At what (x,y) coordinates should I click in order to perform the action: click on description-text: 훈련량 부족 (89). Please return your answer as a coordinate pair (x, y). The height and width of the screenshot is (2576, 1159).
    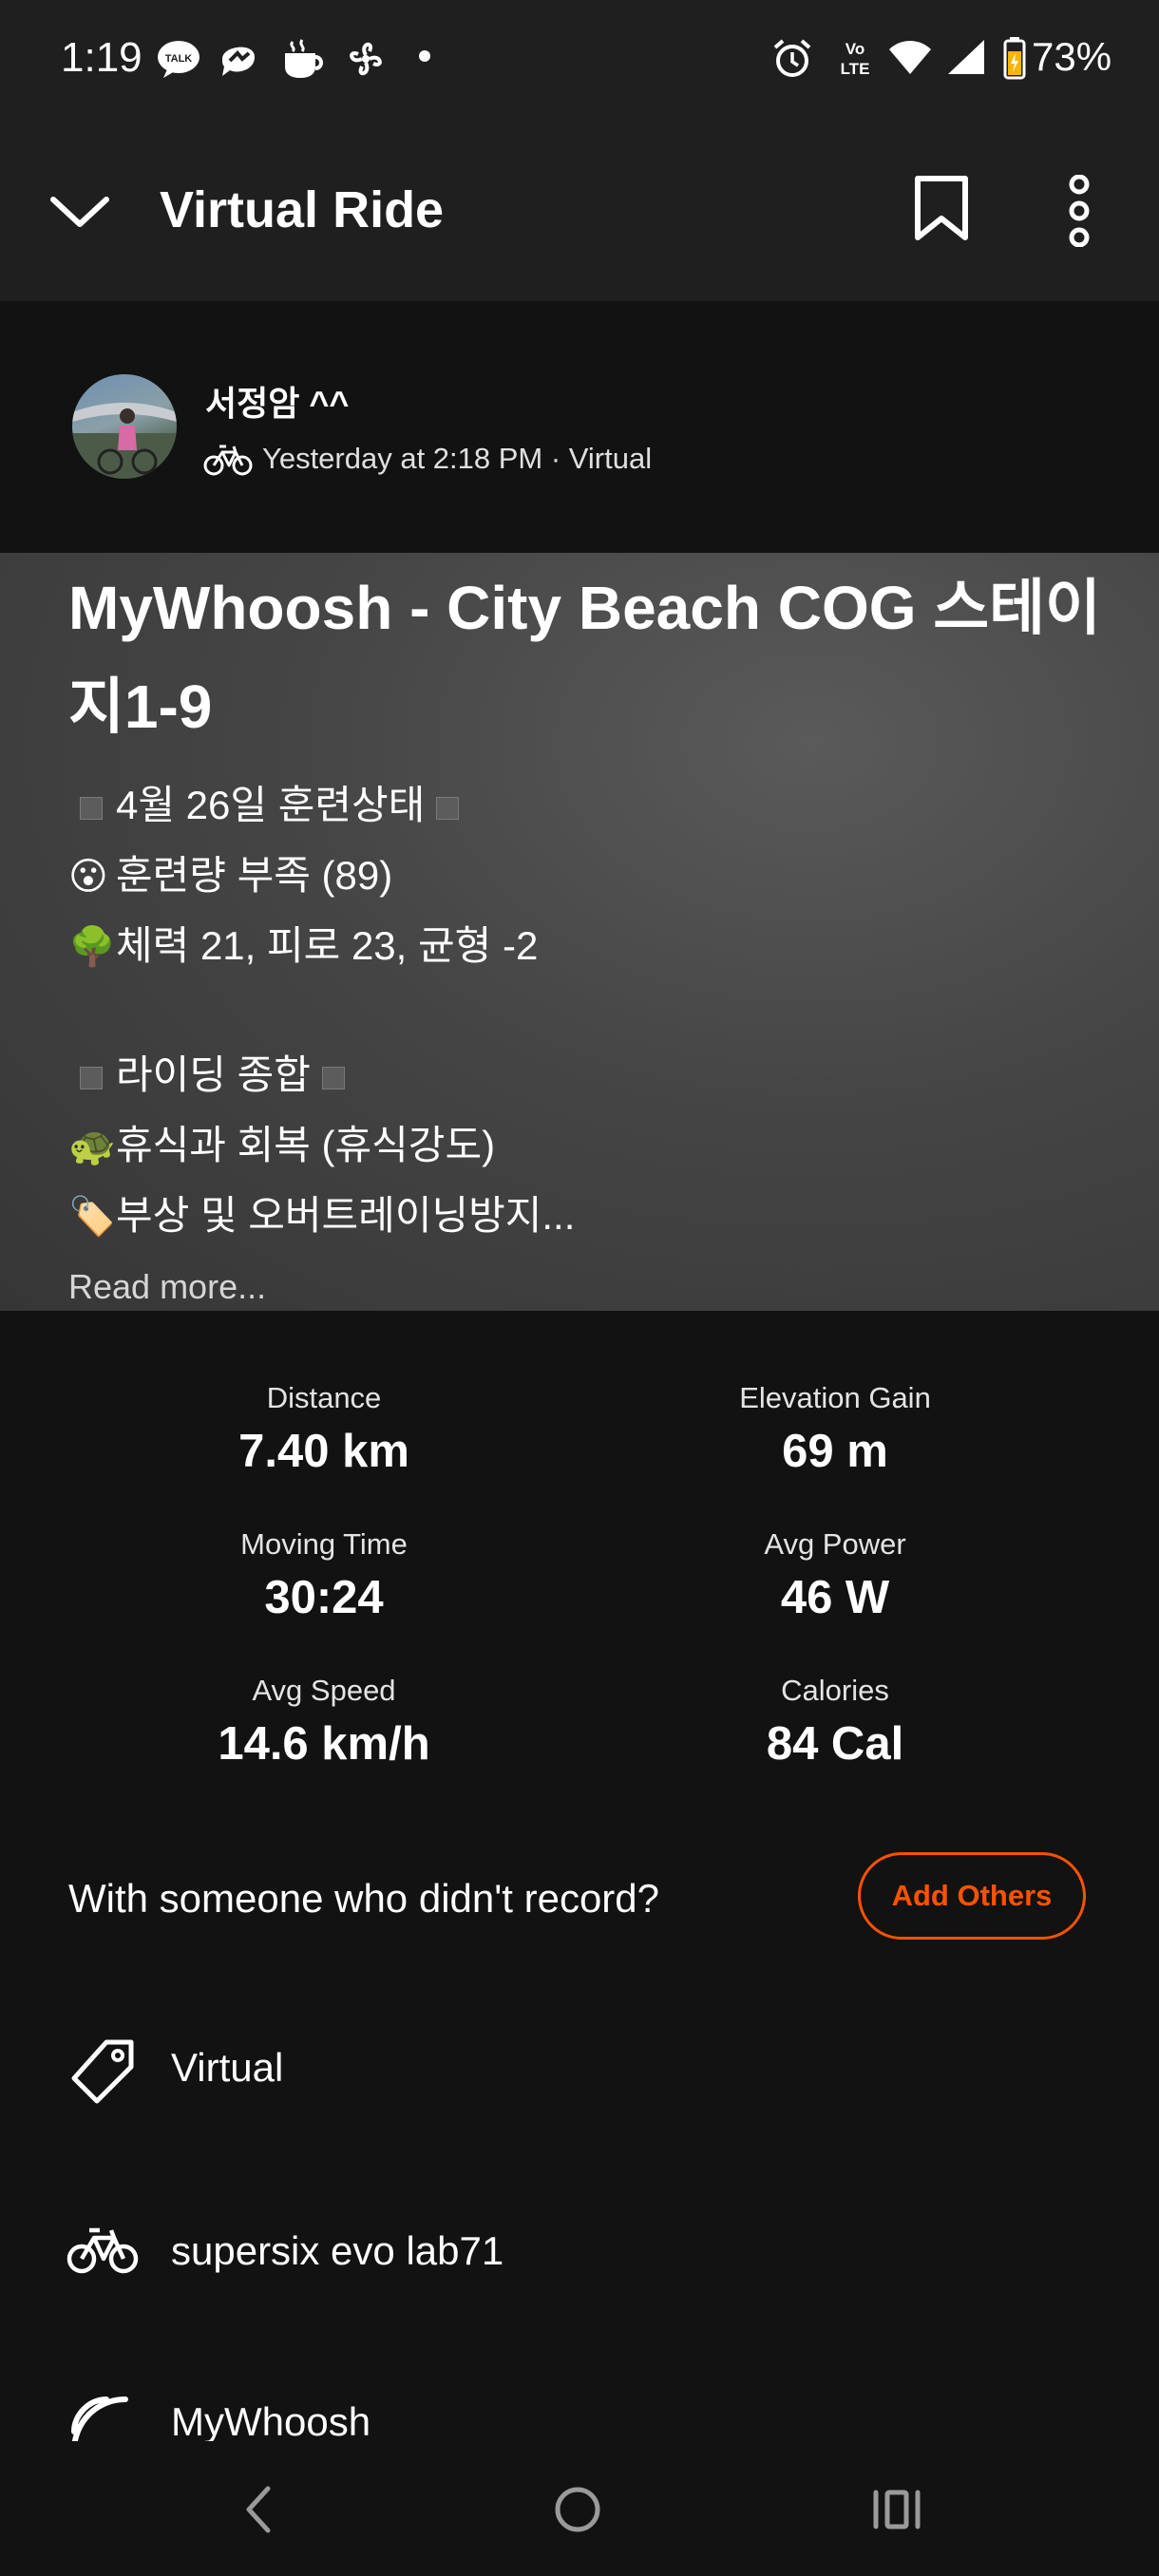
    Looking at the image, I should click on (254, 875).